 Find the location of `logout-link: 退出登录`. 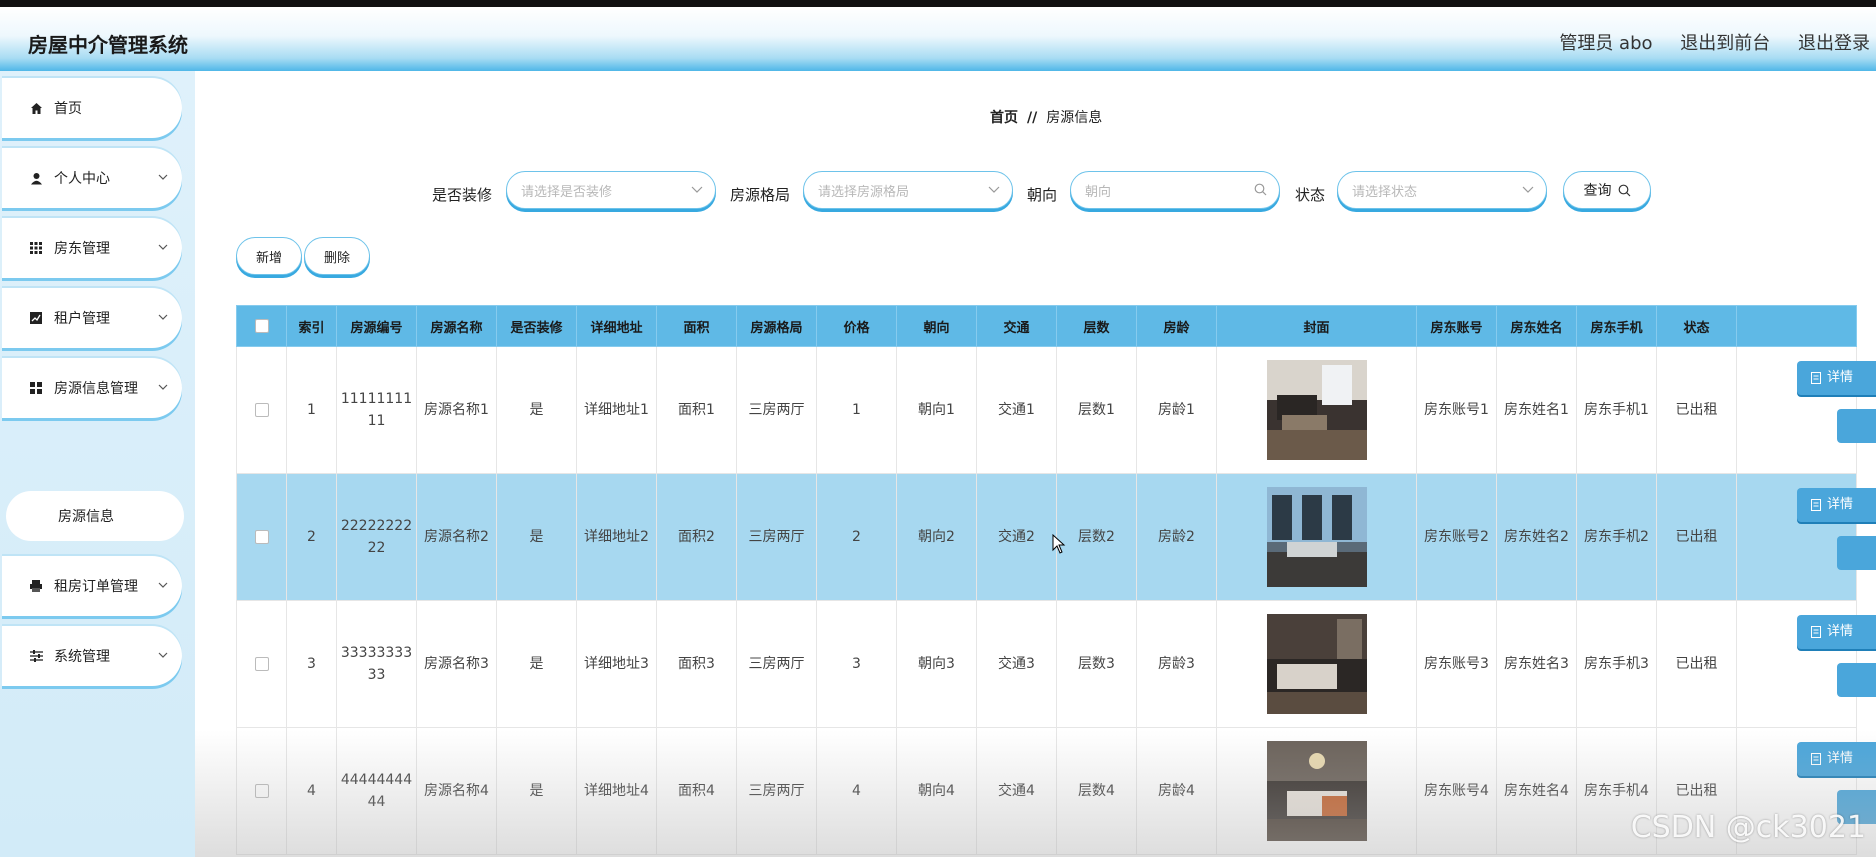

logout-link: 退出登录 is located at coordinates (1834, 43).